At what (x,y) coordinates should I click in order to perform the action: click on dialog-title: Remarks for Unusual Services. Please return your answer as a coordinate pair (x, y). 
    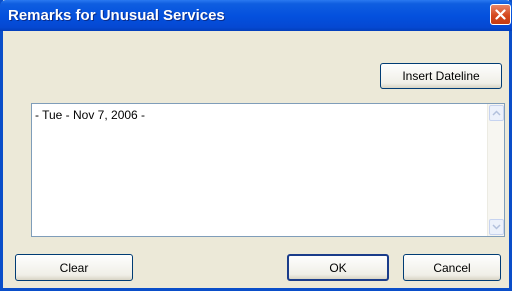
    Looking at the image, I should click on (116, 15).